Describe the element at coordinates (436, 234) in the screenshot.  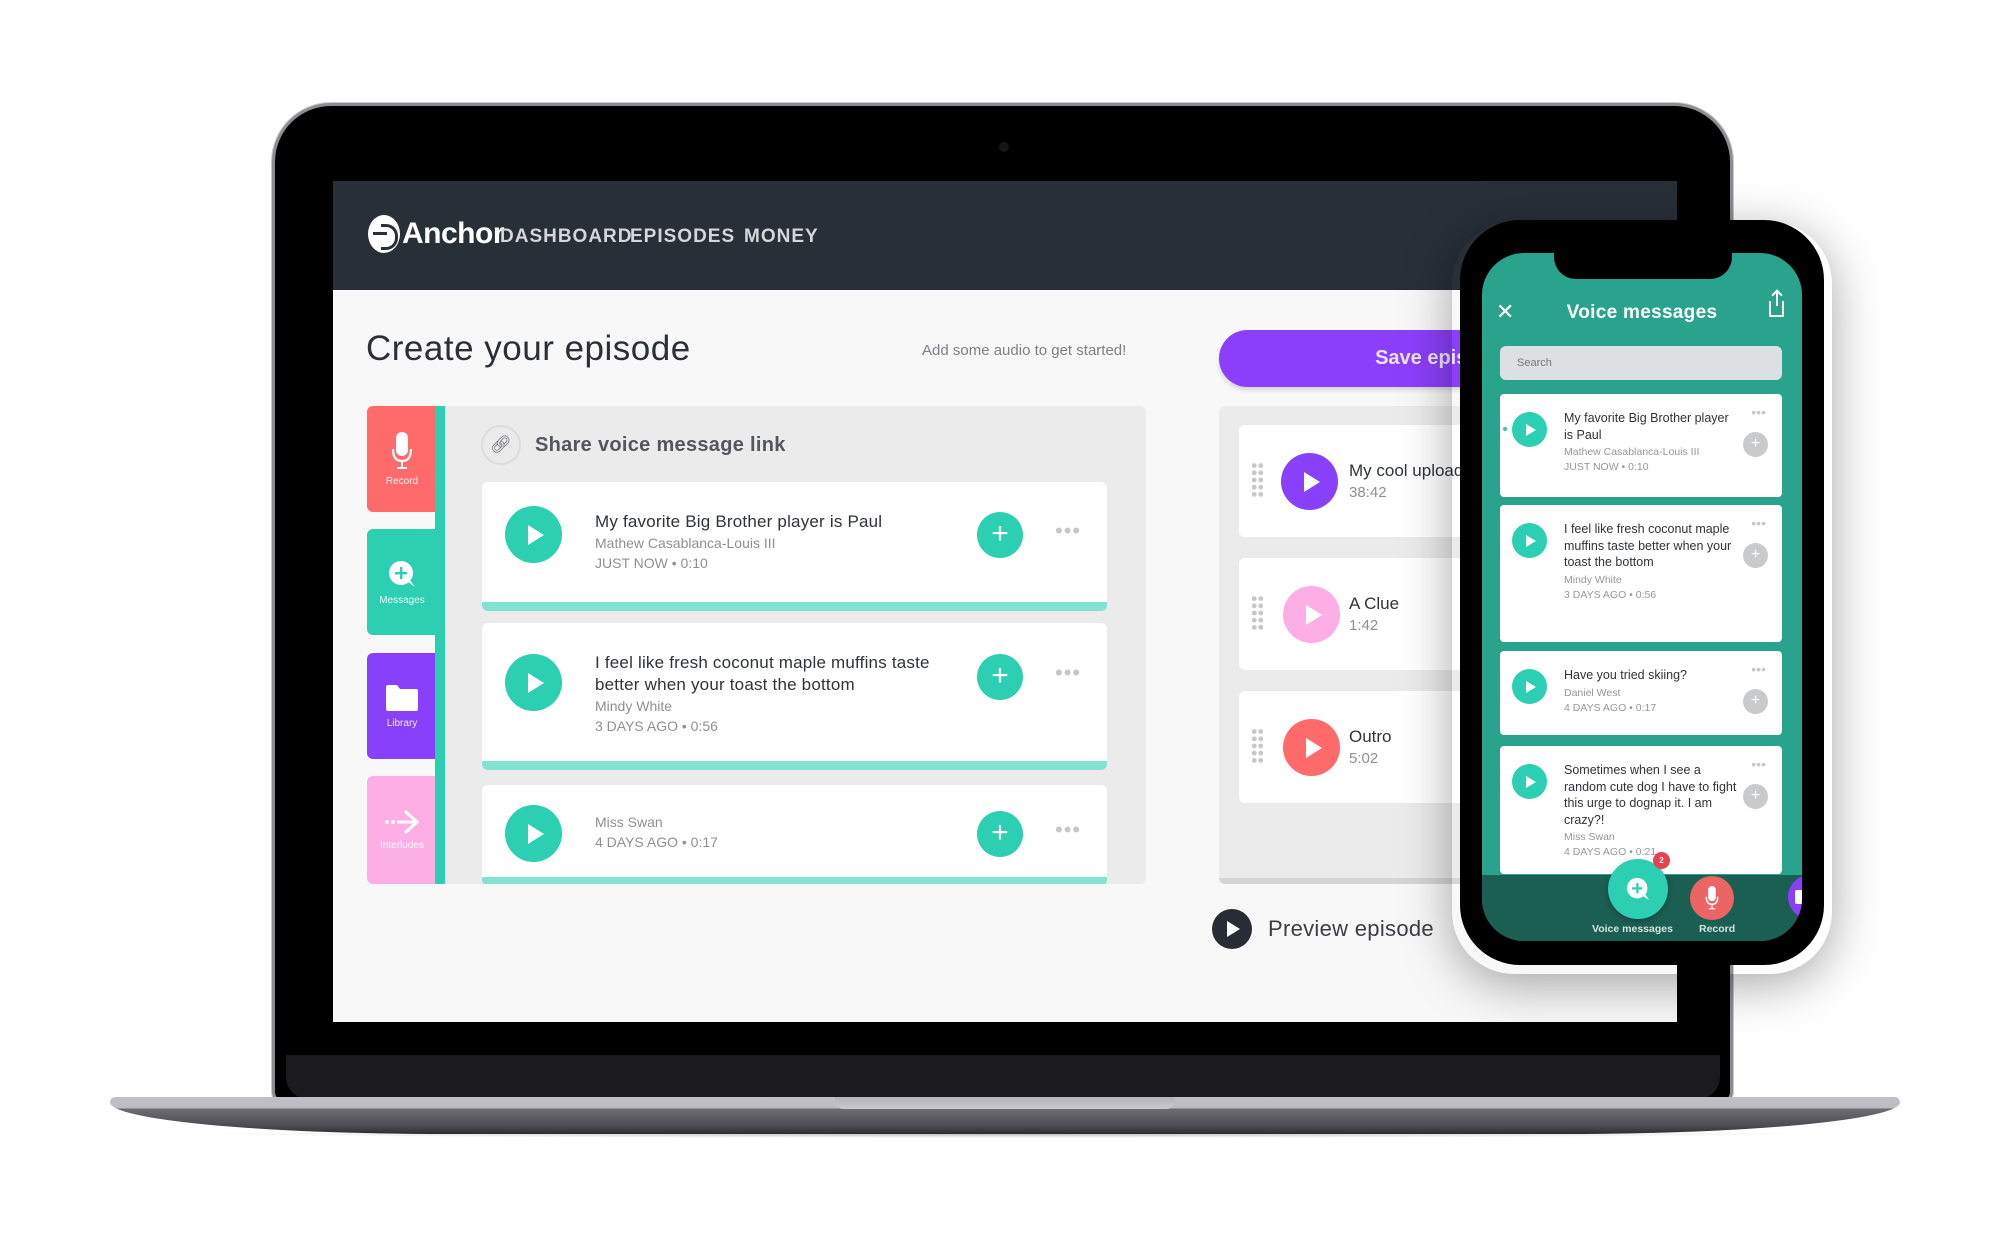
I see `anchor-logo: Anchor` at that location.